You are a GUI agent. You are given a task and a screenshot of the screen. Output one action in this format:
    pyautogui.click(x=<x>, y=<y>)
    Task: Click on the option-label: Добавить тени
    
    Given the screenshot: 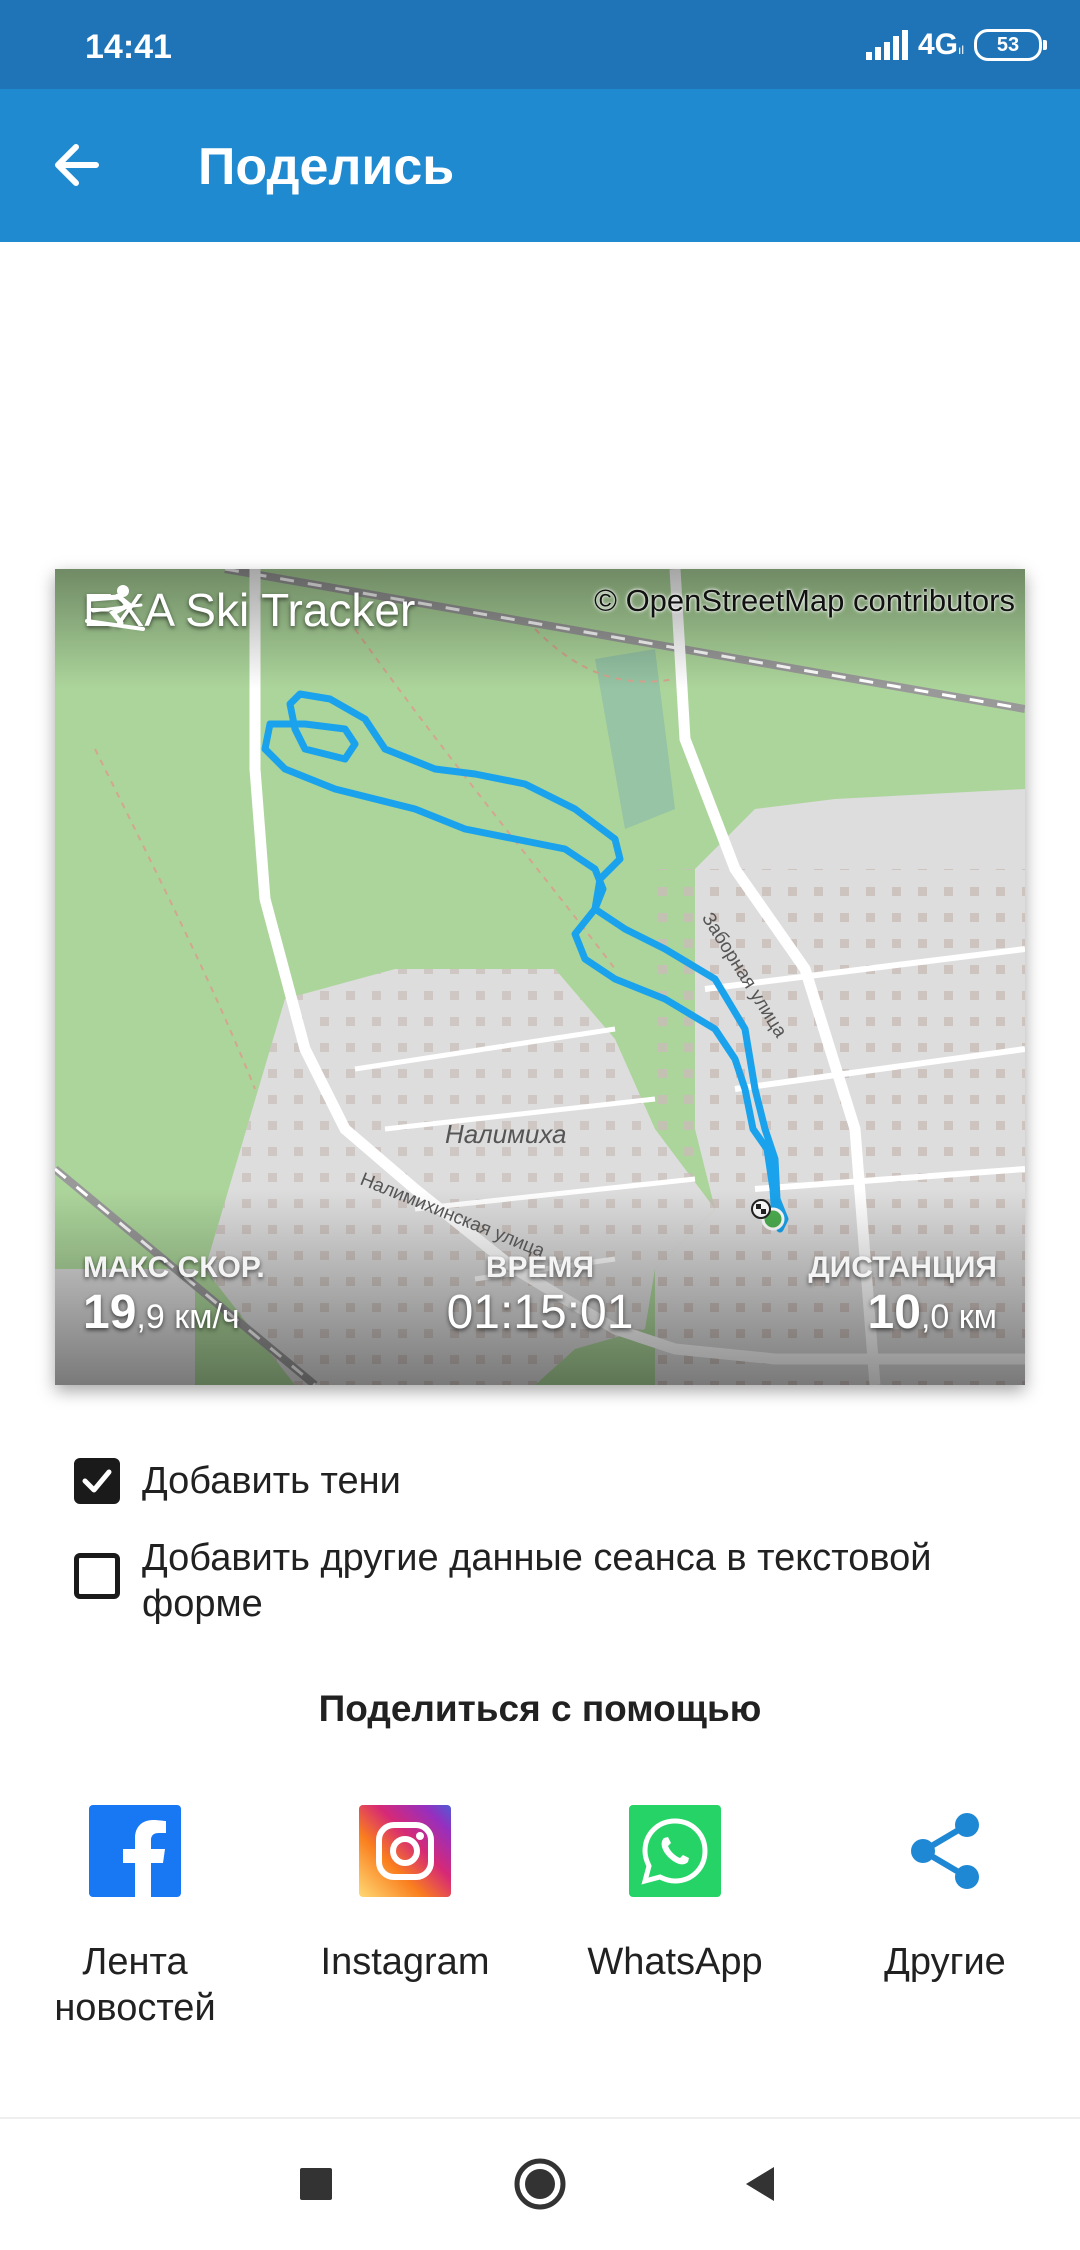 What is the action you would take?
    pyautogui.click(x=271, y=1481)
    